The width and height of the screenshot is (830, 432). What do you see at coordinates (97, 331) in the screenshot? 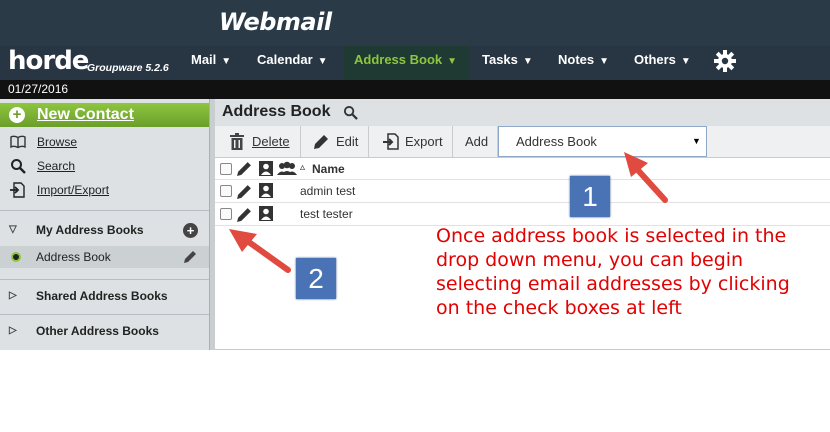
I see `section-label: Other Address Books` at bounding box center [97, 331].